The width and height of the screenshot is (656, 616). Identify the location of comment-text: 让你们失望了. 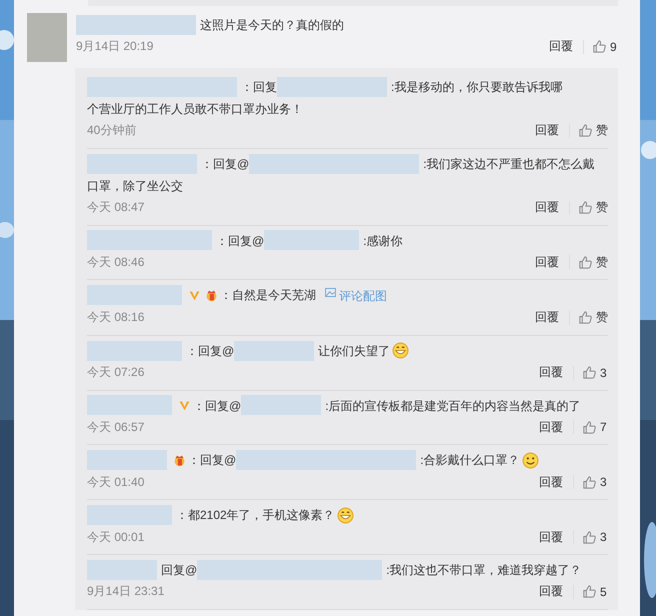
(354, 351).